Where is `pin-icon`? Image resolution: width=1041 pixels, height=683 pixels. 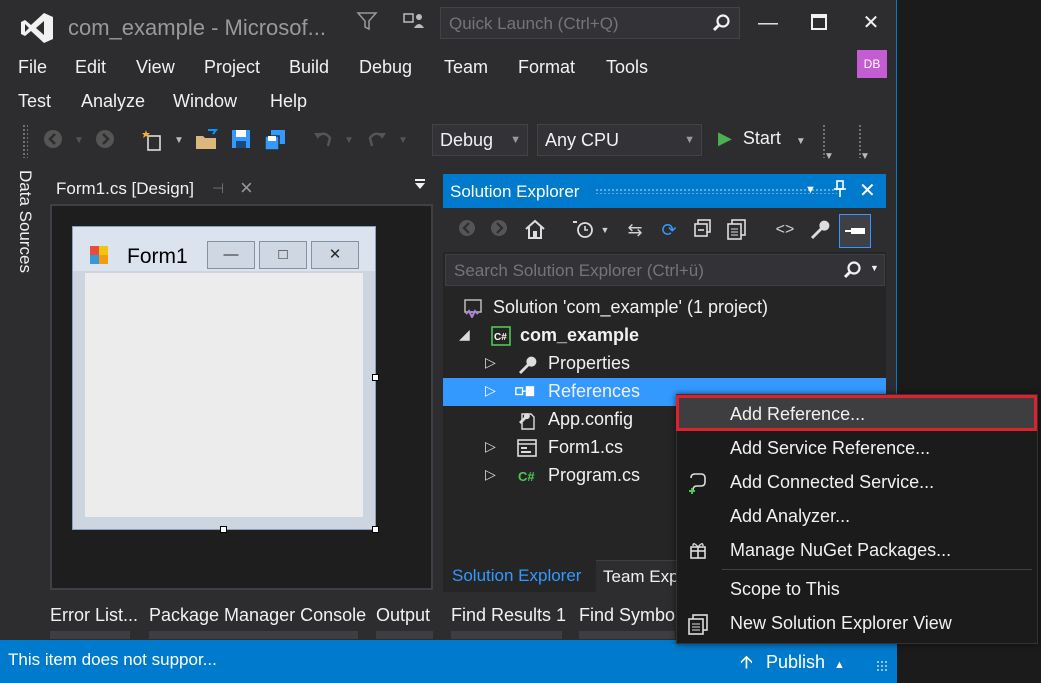 pin-icon is located at coordinates (840, 191).